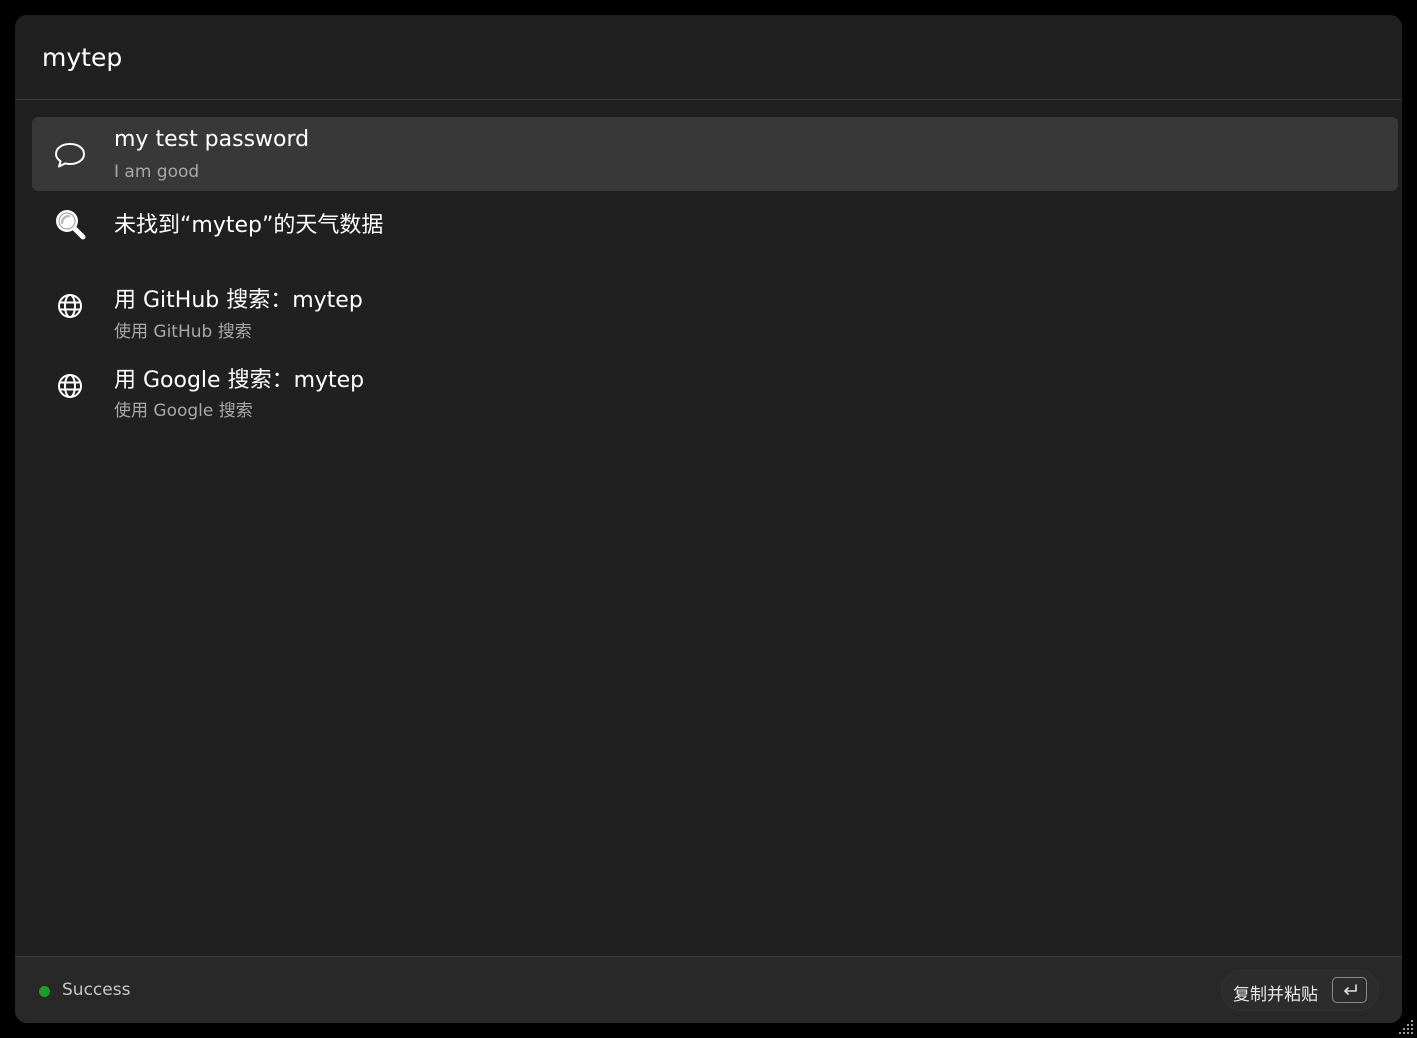 This screenshot has width=1417, height=1038. I want to click on result-title: 用 Google 搜索：mytep, so click(239, 380).